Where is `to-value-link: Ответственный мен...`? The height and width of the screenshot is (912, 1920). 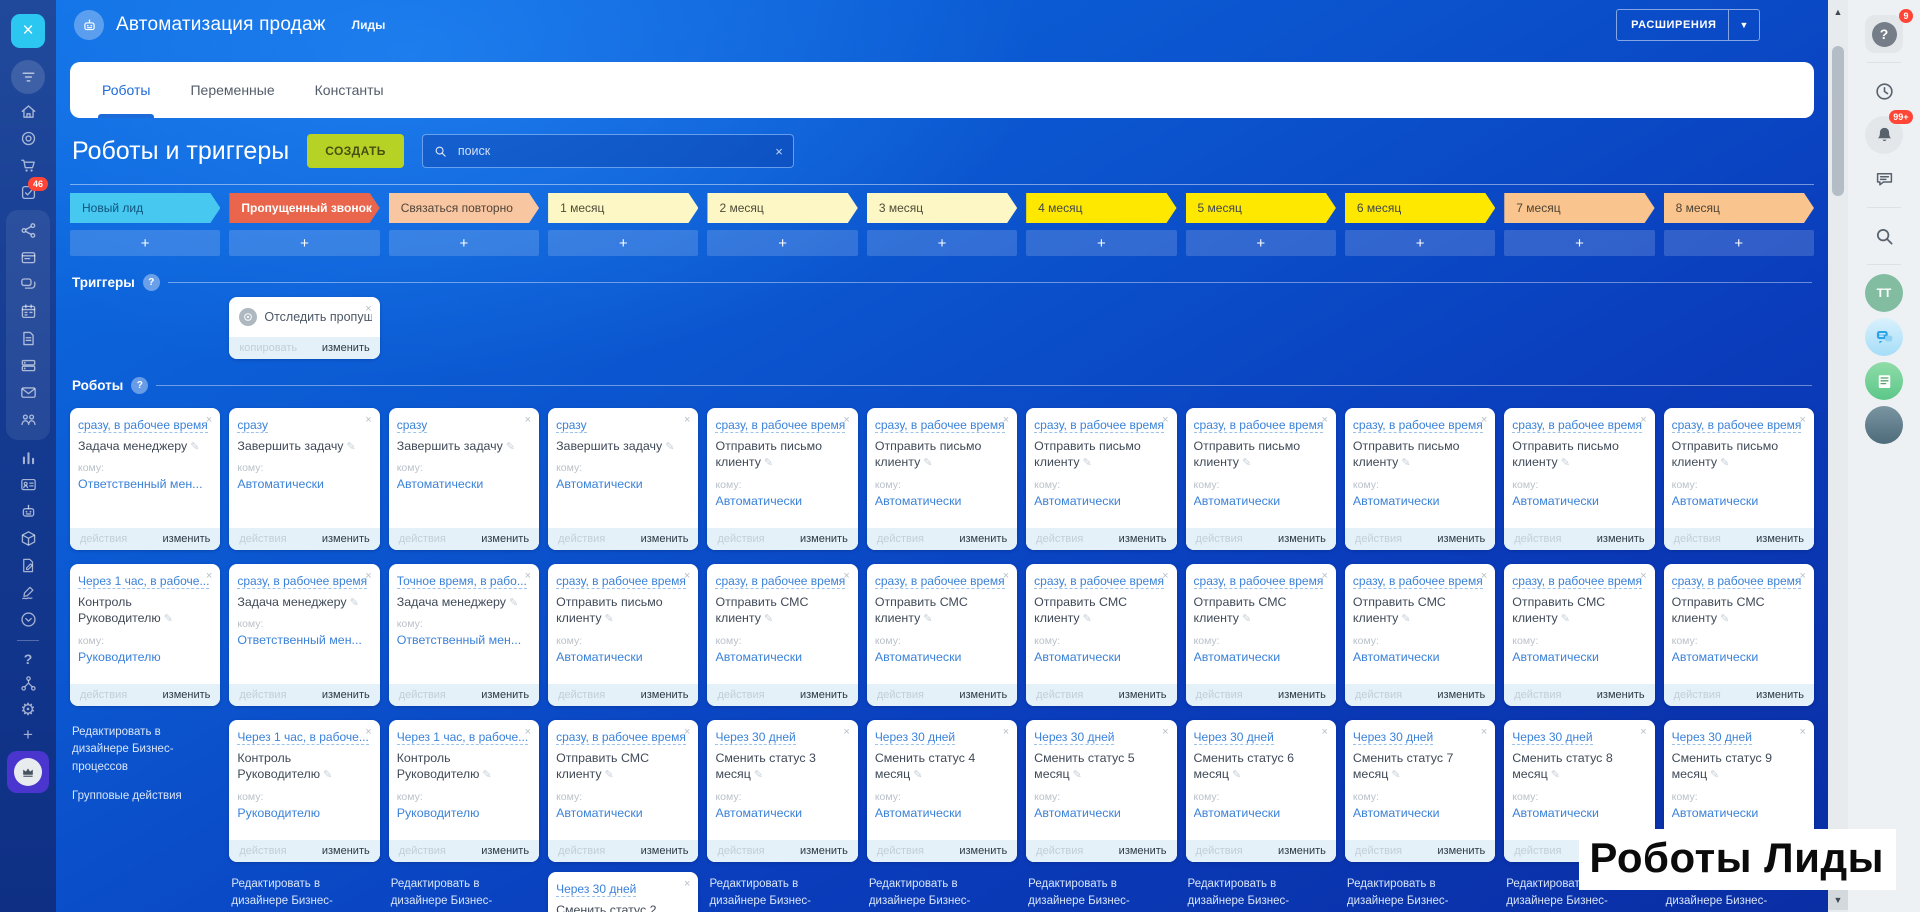 to-value-link: Ответственный мен... is located at coordinates (304, 640).